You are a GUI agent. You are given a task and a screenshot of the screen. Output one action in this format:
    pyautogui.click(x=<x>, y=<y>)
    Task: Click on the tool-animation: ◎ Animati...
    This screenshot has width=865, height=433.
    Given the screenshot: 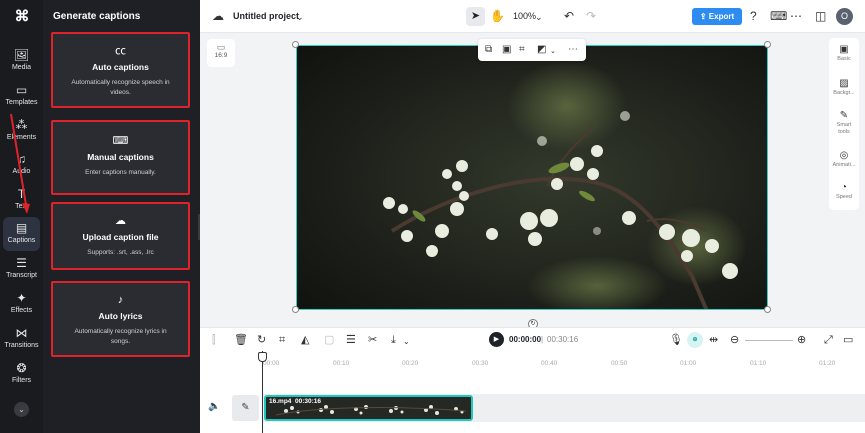 What is the action you would take?
    pyautogui.click(x=844, y=159)
    